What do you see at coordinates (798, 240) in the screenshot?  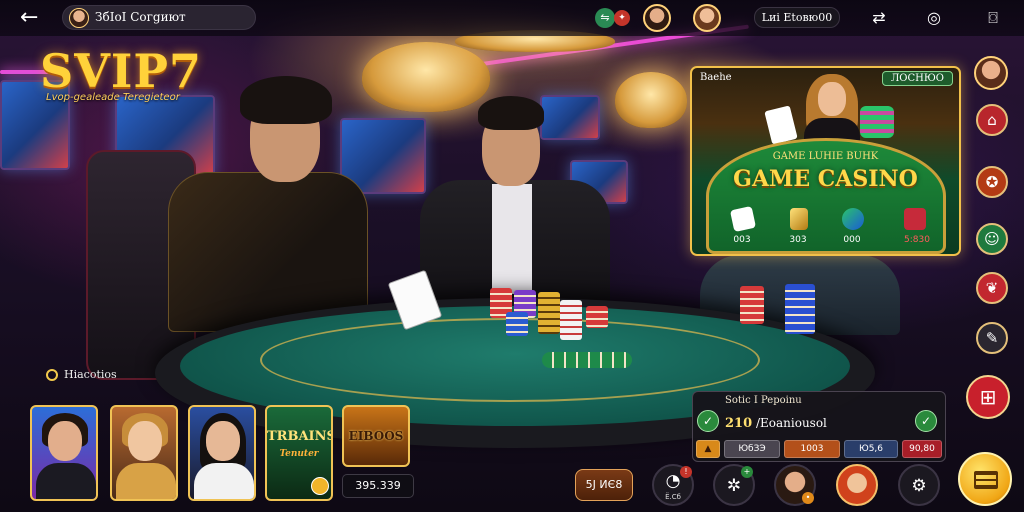 I see `card-stat: 303` at bounding box center [798, 240].